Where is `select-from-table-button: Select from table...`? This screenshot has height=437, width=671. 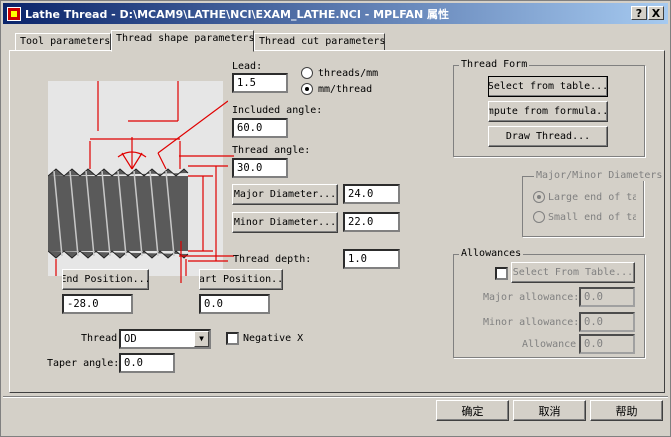
select-from-table-button: Select from table... is located at coordinates (548, 86).